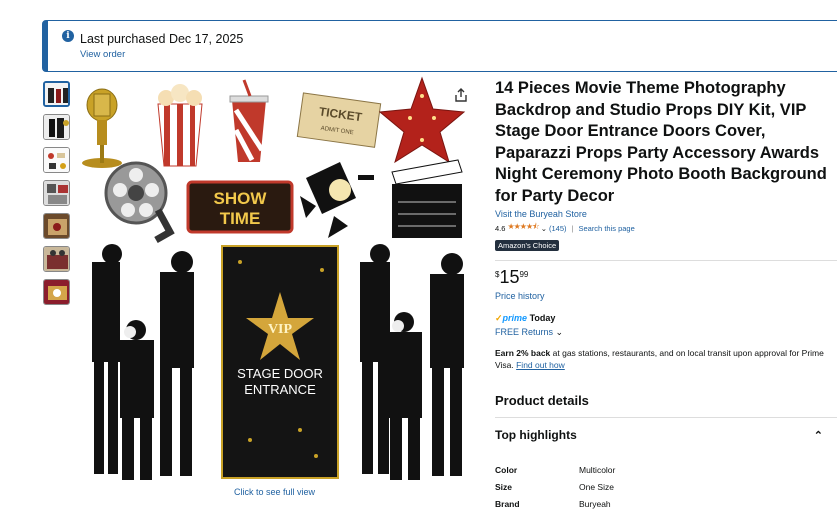 Image resolution: width=837 pixels, height=516 pixels. Describe the element at coordinates (280, 373) in the screenshot. I see `svg-text: STAGE DOOR` at that location.